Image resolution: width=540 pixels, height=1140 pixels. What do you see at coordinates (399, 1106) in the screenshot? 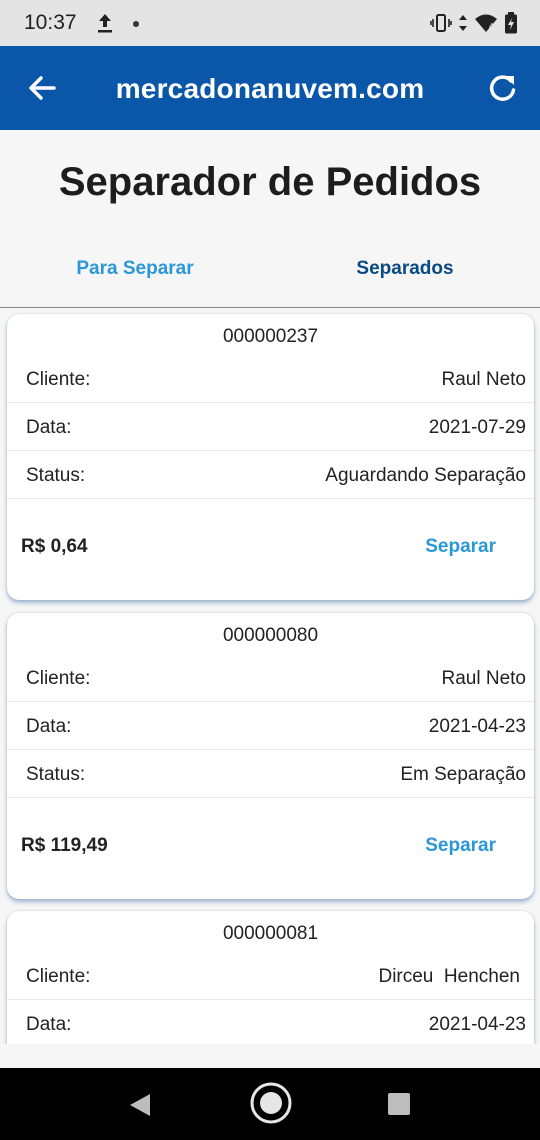
I see `nav-recents-icon` at bounding box center [399, 1106].